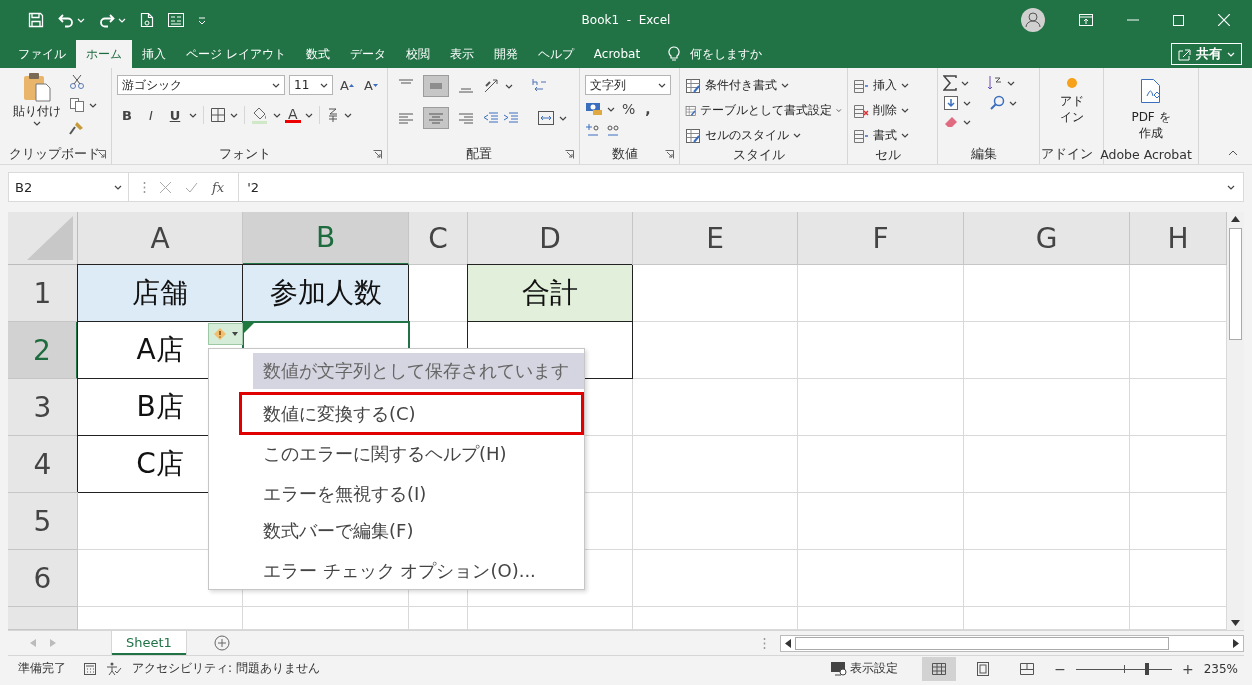  Describe the element at coordinates (293, 115) in the screenshot. I see `font-color-button: A` at that location.